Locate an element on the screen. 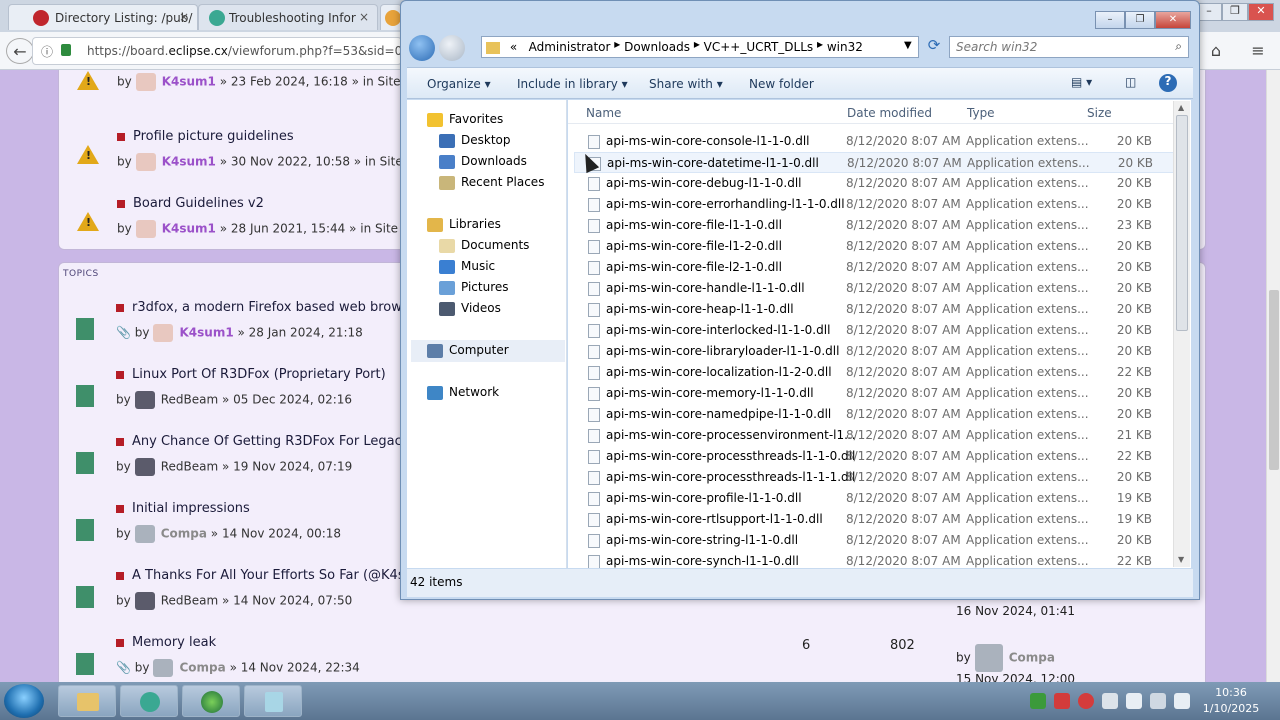 This screenshot has width=1280, height=720. start-button is located at coordinates (24, 701).